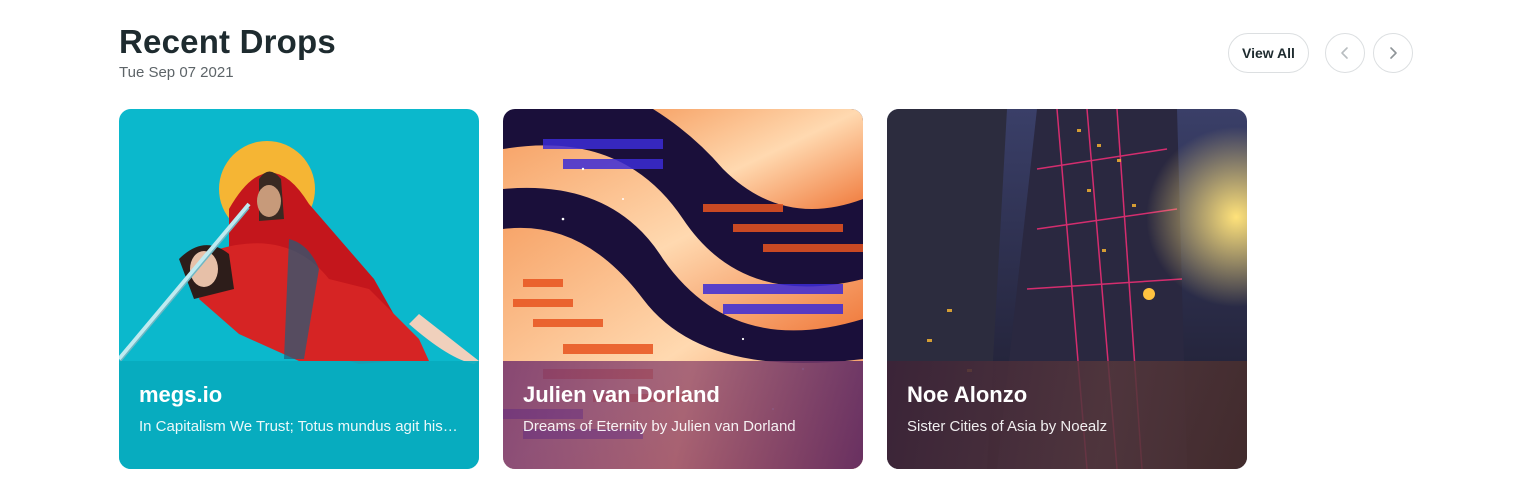  I want to click on page-title: Recent Drops, so click(227, 41).